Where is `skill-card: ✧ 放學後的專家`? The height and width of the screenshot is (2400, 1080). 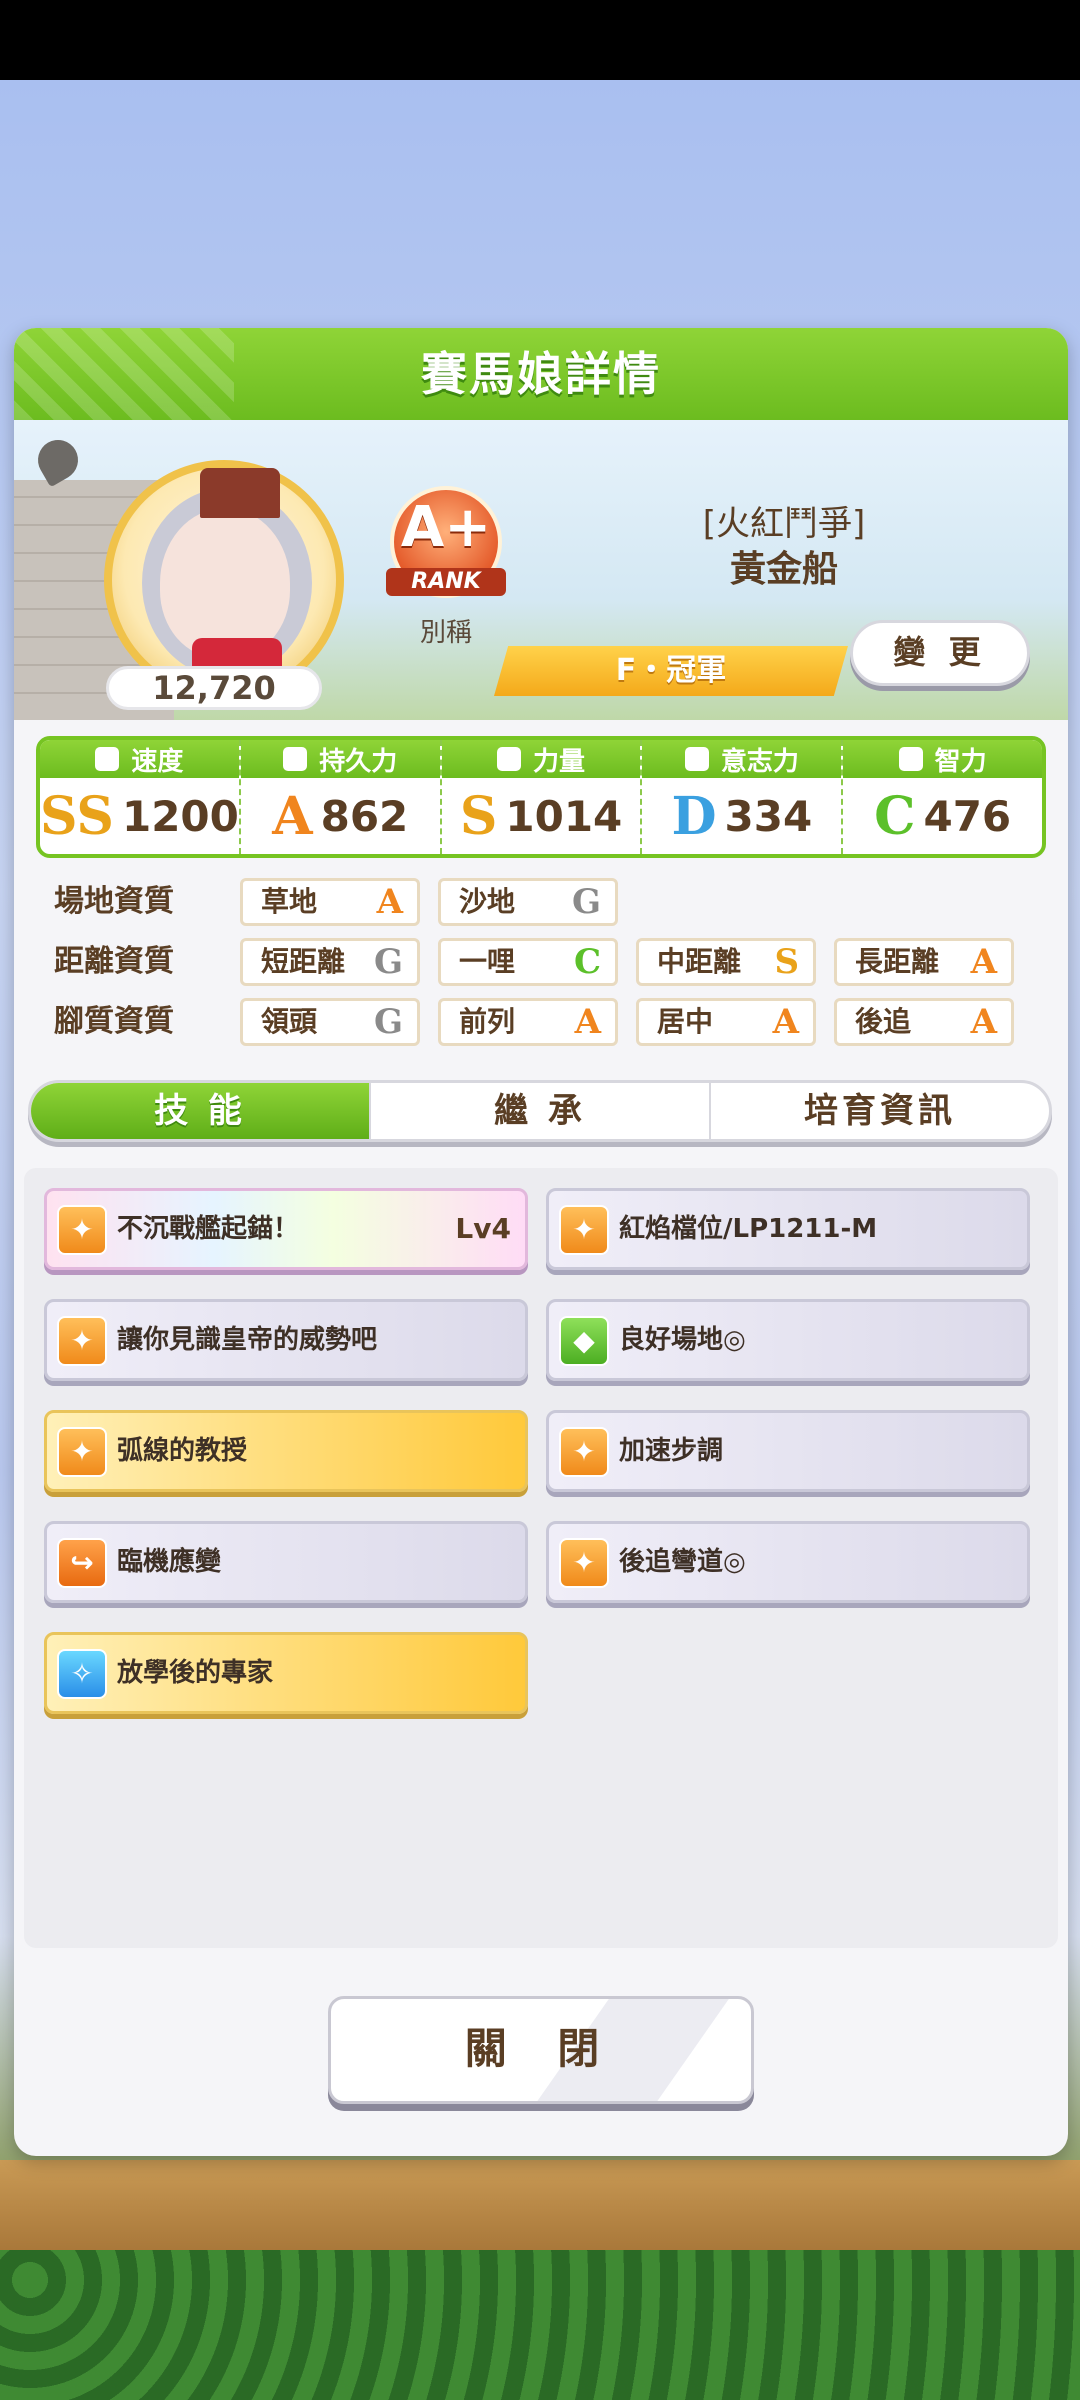
skill-card: ✧ 放學後的專家 is located at coordinates (286, 1673).